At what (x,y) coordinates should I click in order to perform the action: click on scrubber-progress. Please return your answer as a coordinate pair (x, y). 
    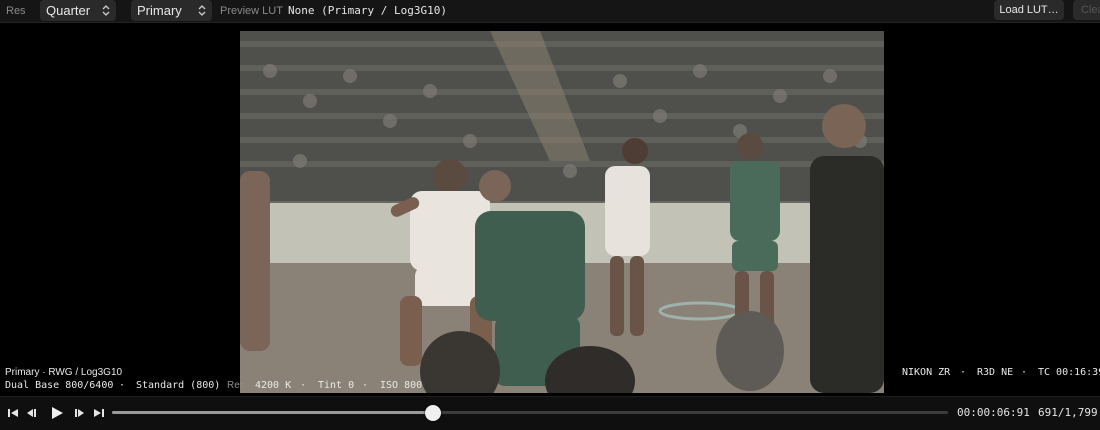
    Looking at the image, I should click on (273, 412).